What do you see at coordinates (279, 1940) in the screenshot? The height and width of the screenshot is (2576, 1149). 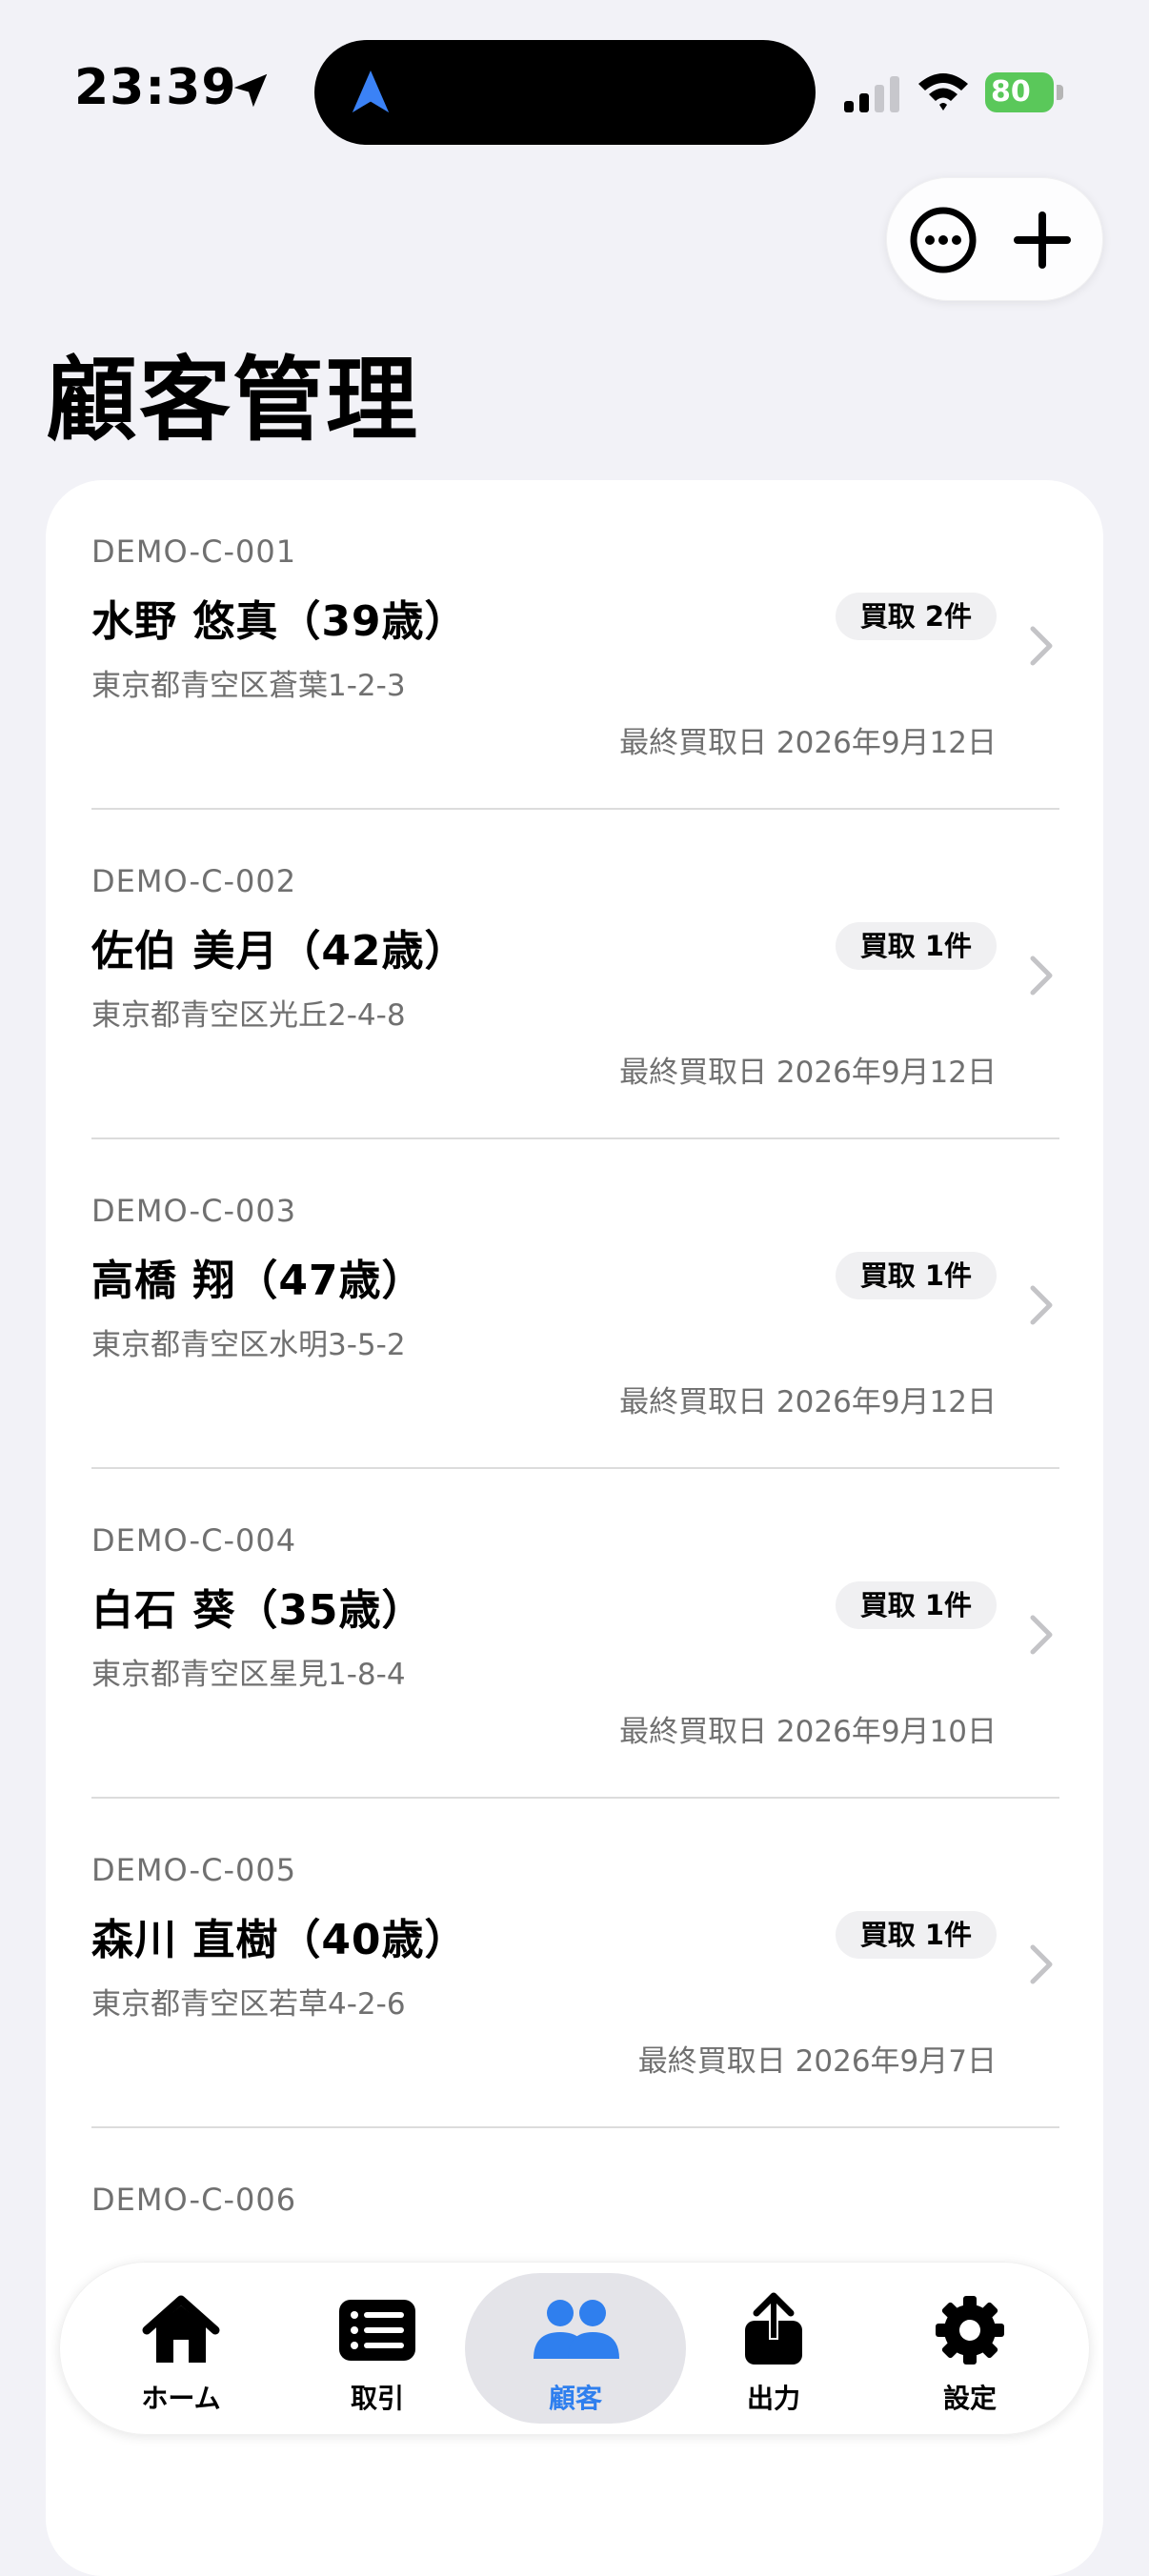 I see `customer-name: 森川 直樹（40歳）` at bounding box center [279, 1940].